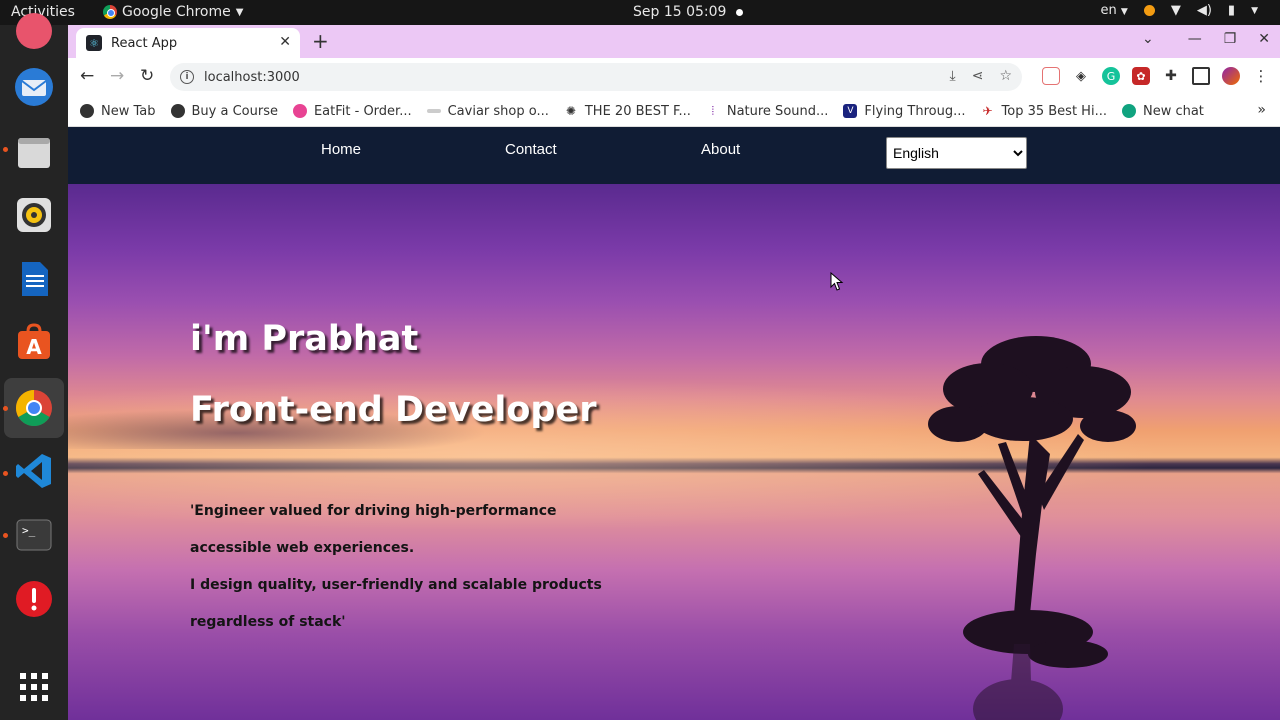 This screenshot has width=1280, height=720. I want to click on close-window-icon: ✕, so click(1264, 39).